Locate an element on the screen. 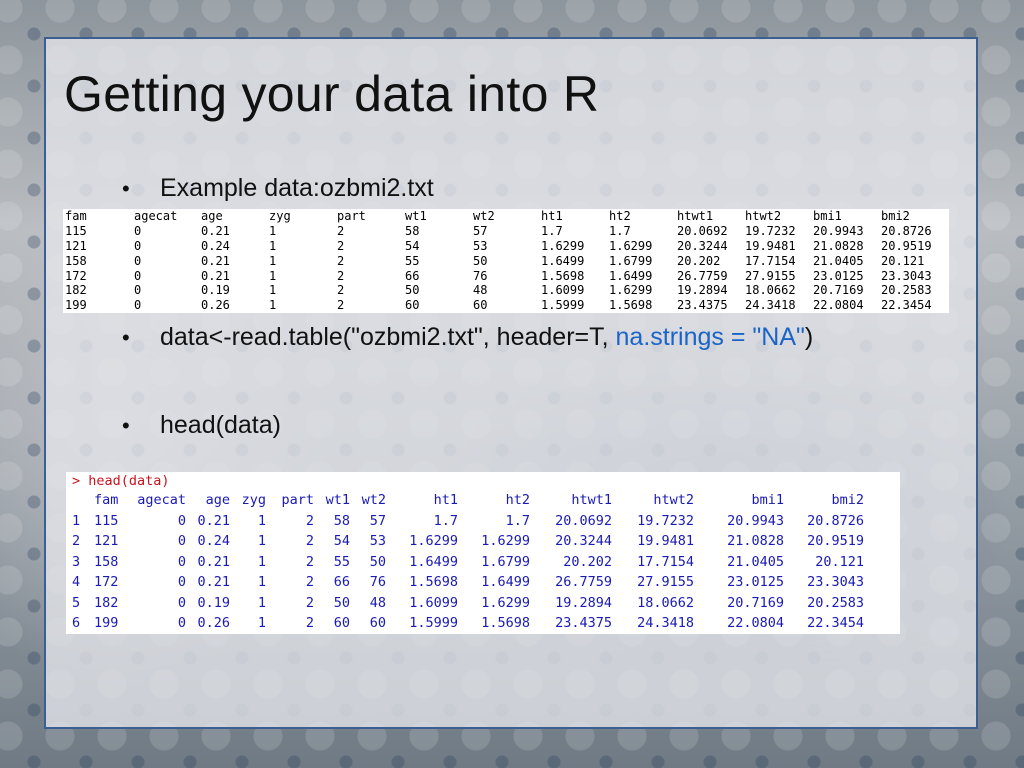 This screenshot has width=1024, height=768. raw-table-header-cell: age is located at coordinates (212, 216).